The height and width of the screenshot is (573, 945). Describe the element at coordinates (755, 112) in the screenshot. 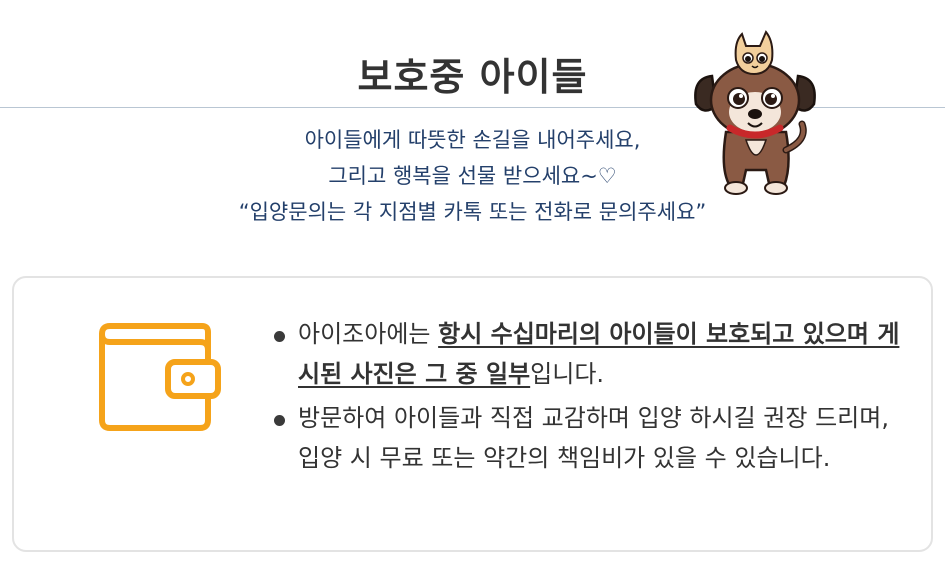

I see `dog-and-cat-mascot-icon` at that location.